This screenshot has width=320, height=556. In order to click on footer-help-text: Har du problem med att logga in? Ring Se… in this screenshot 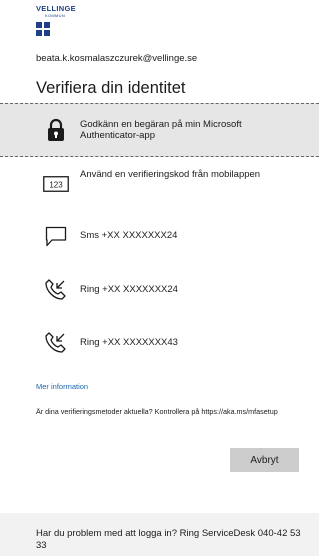, I will do `click(168, 539)`.